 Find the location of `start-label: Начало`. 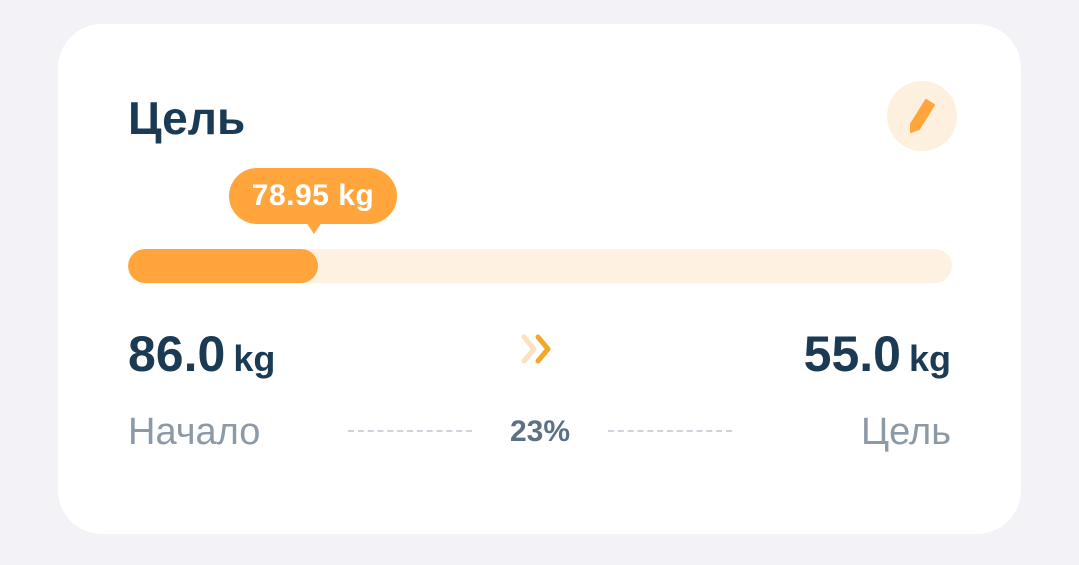

start-label: Начало is located at coordinates (194, 432).